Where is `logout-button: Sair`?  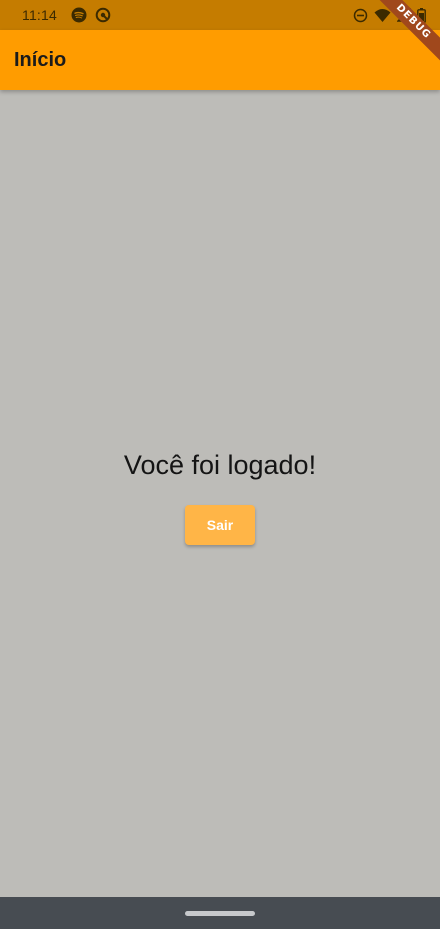
logout-button: Sair is located at coordinates (220, 525).